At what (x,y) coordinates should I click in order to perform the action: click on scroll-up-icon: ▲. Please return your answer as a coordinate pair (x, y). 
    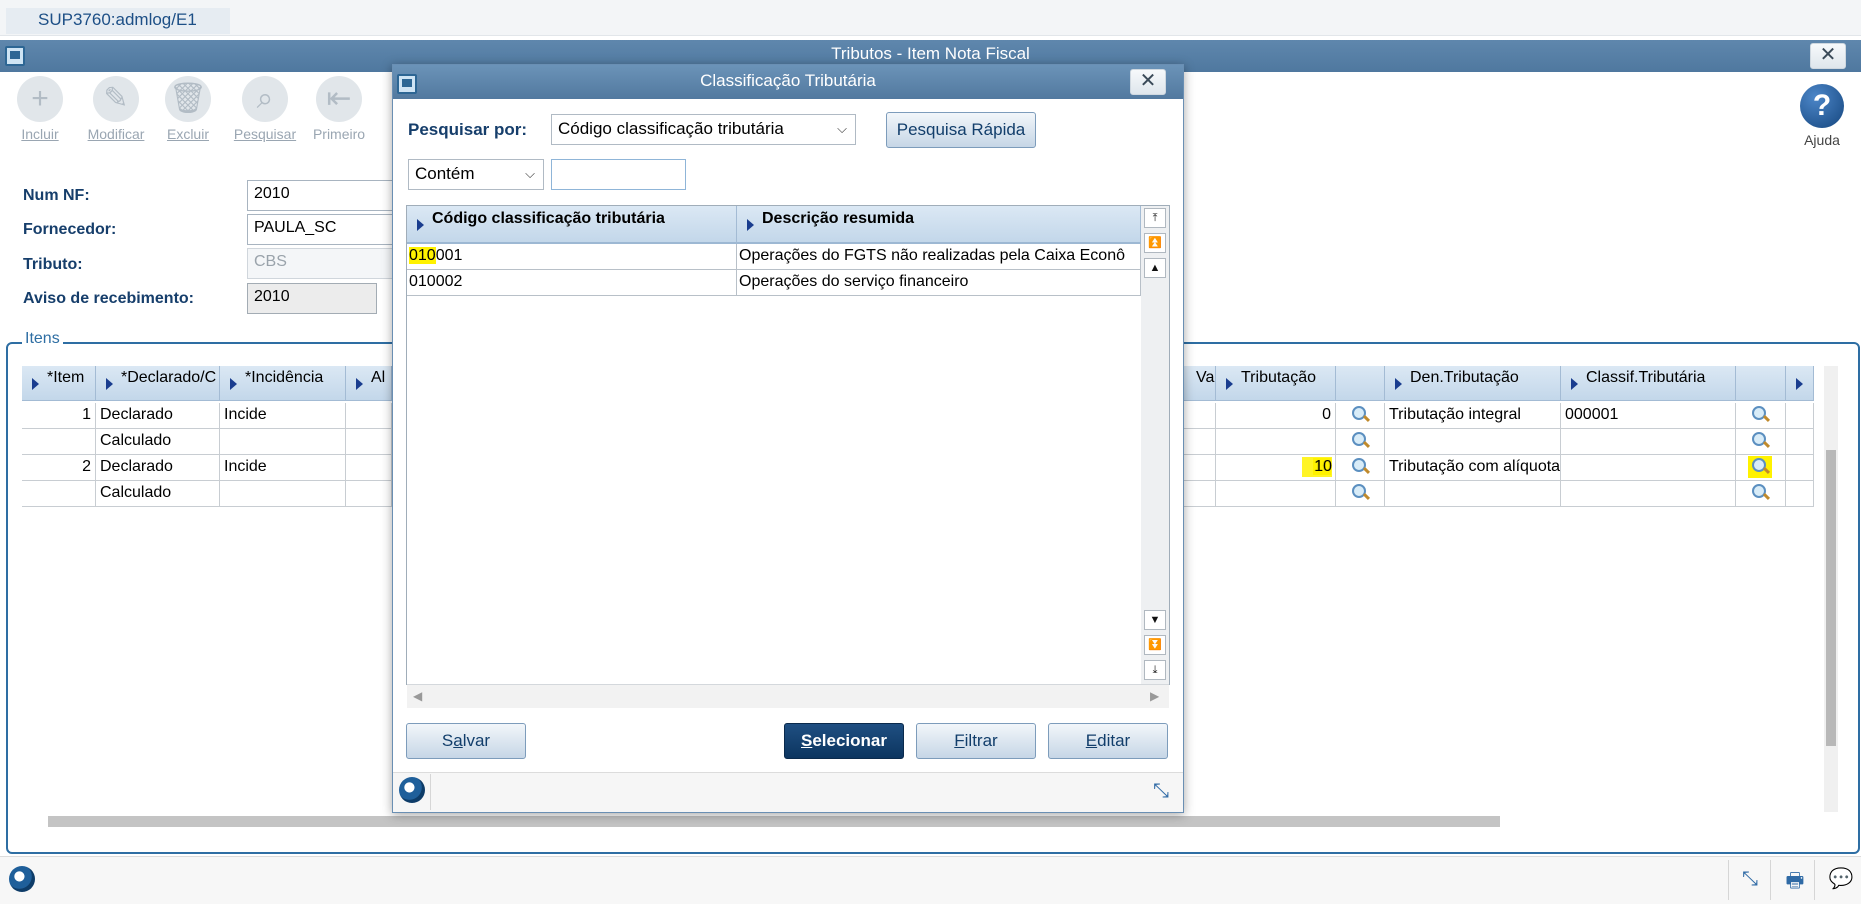
    Looking at the image, I should click on (1155, 268).